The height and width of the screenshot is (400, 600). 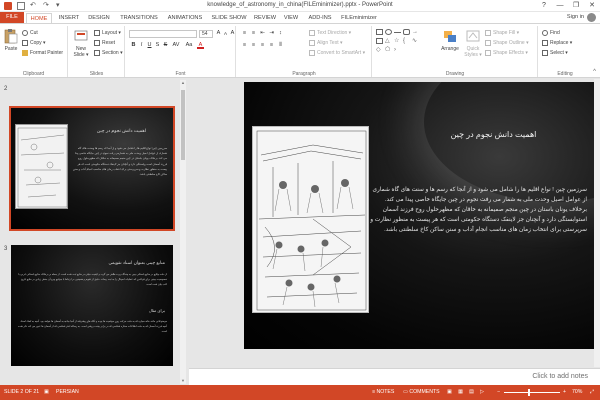 What do you see at coordinates (506, 53) in the screenshot?
I see `shape-effects-button: Shape Effects ▾` at bounding box center [506, 53].